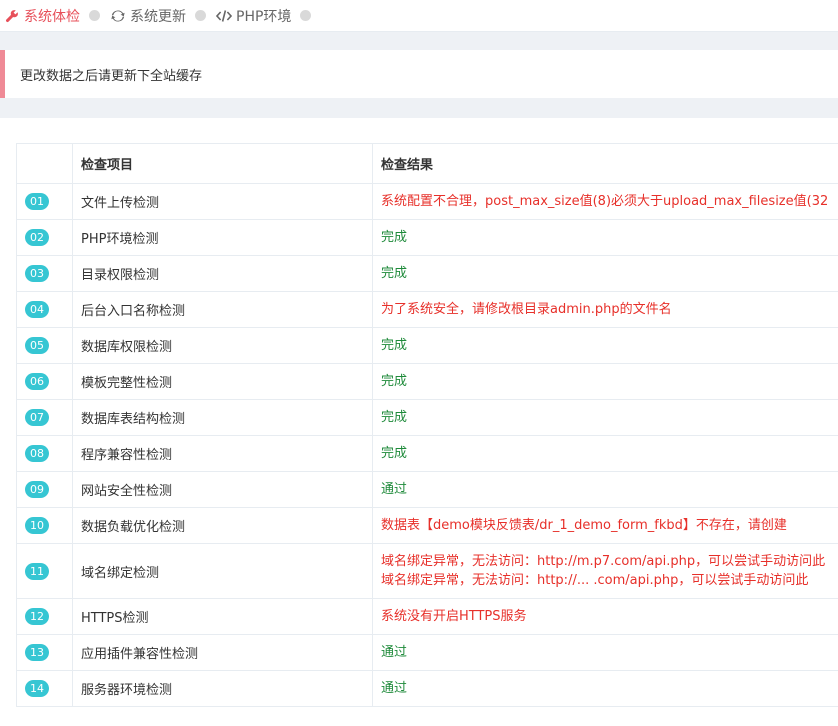 The width and height of the screenshot is (838, 726). Describe the element at coordinates (222, 345) in the screenshot. I see `check-item-cell: 数据库权限检测` at that location.